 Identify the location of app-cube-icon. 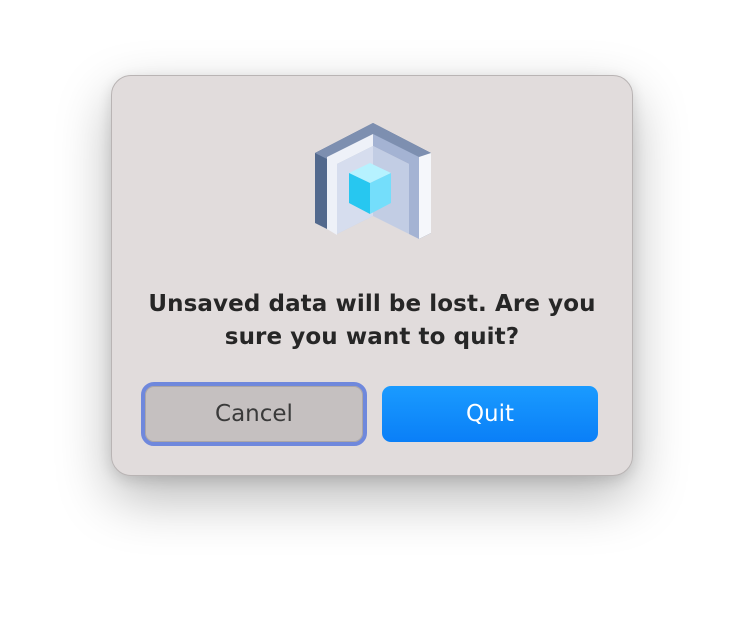
(373, 182).